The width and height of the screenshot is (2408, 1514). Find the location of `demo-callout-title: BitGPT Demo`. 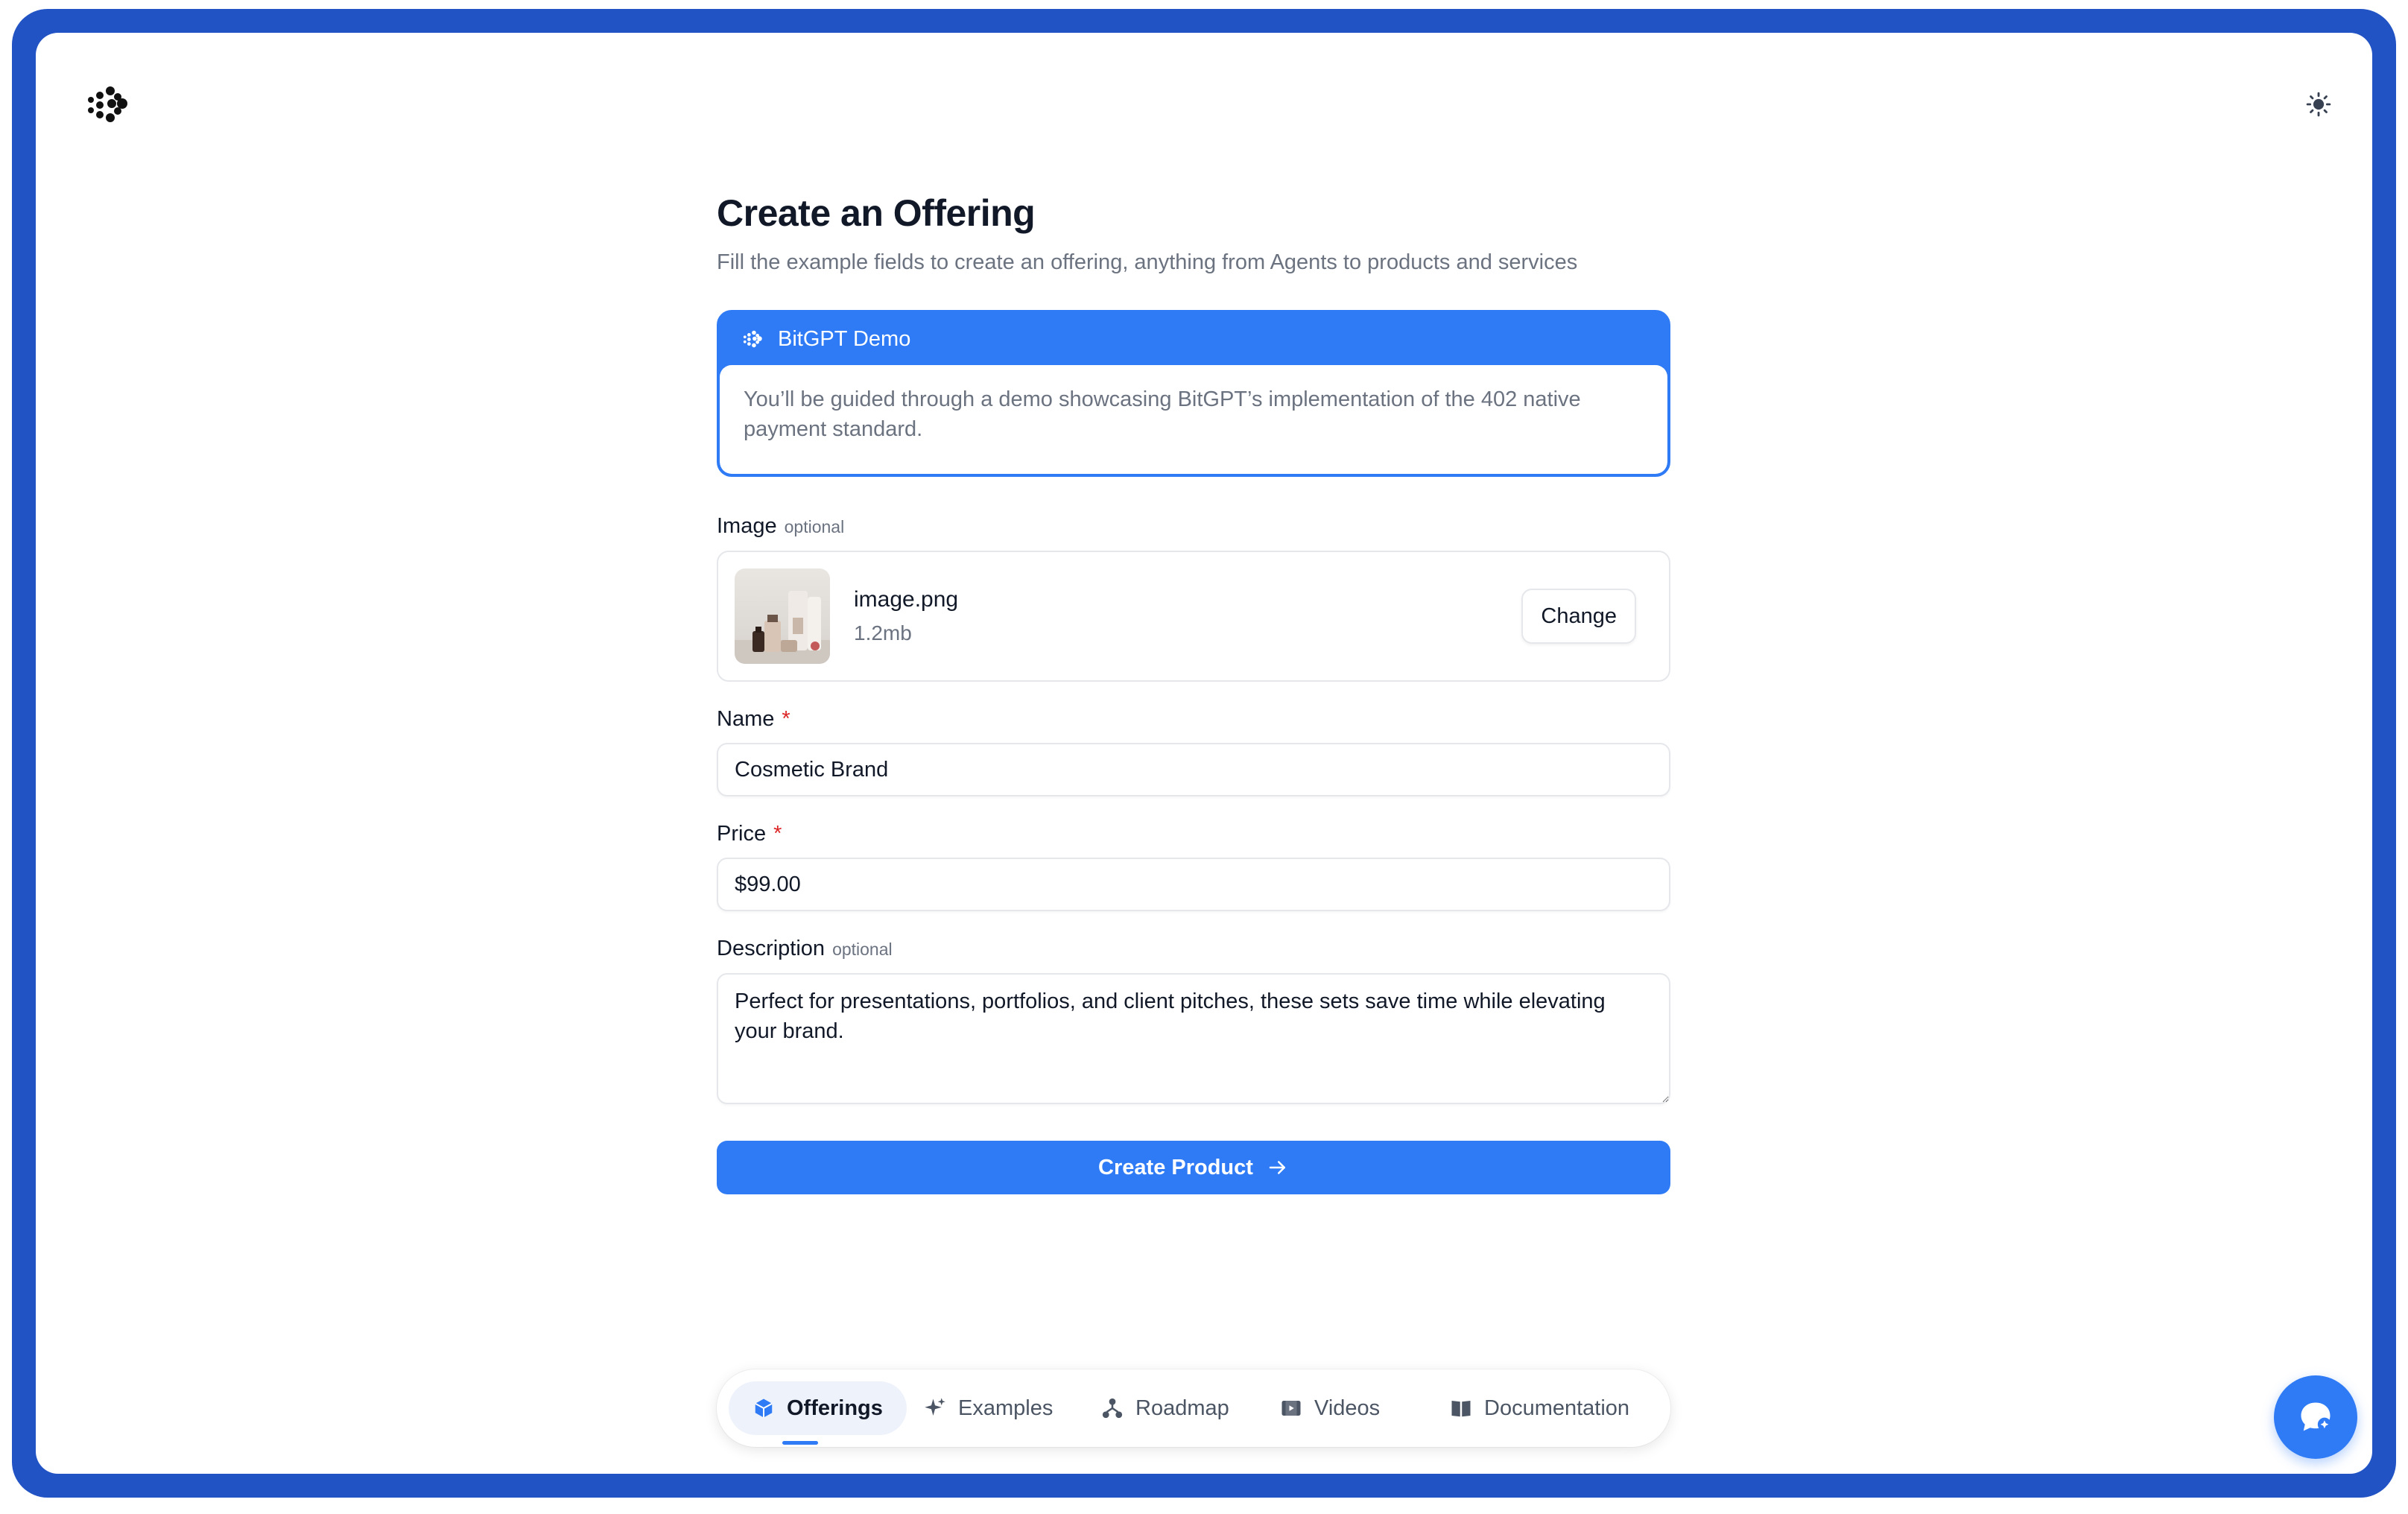

demo-callout-title: BitGPT Demo is located at coordinates (844, 339).